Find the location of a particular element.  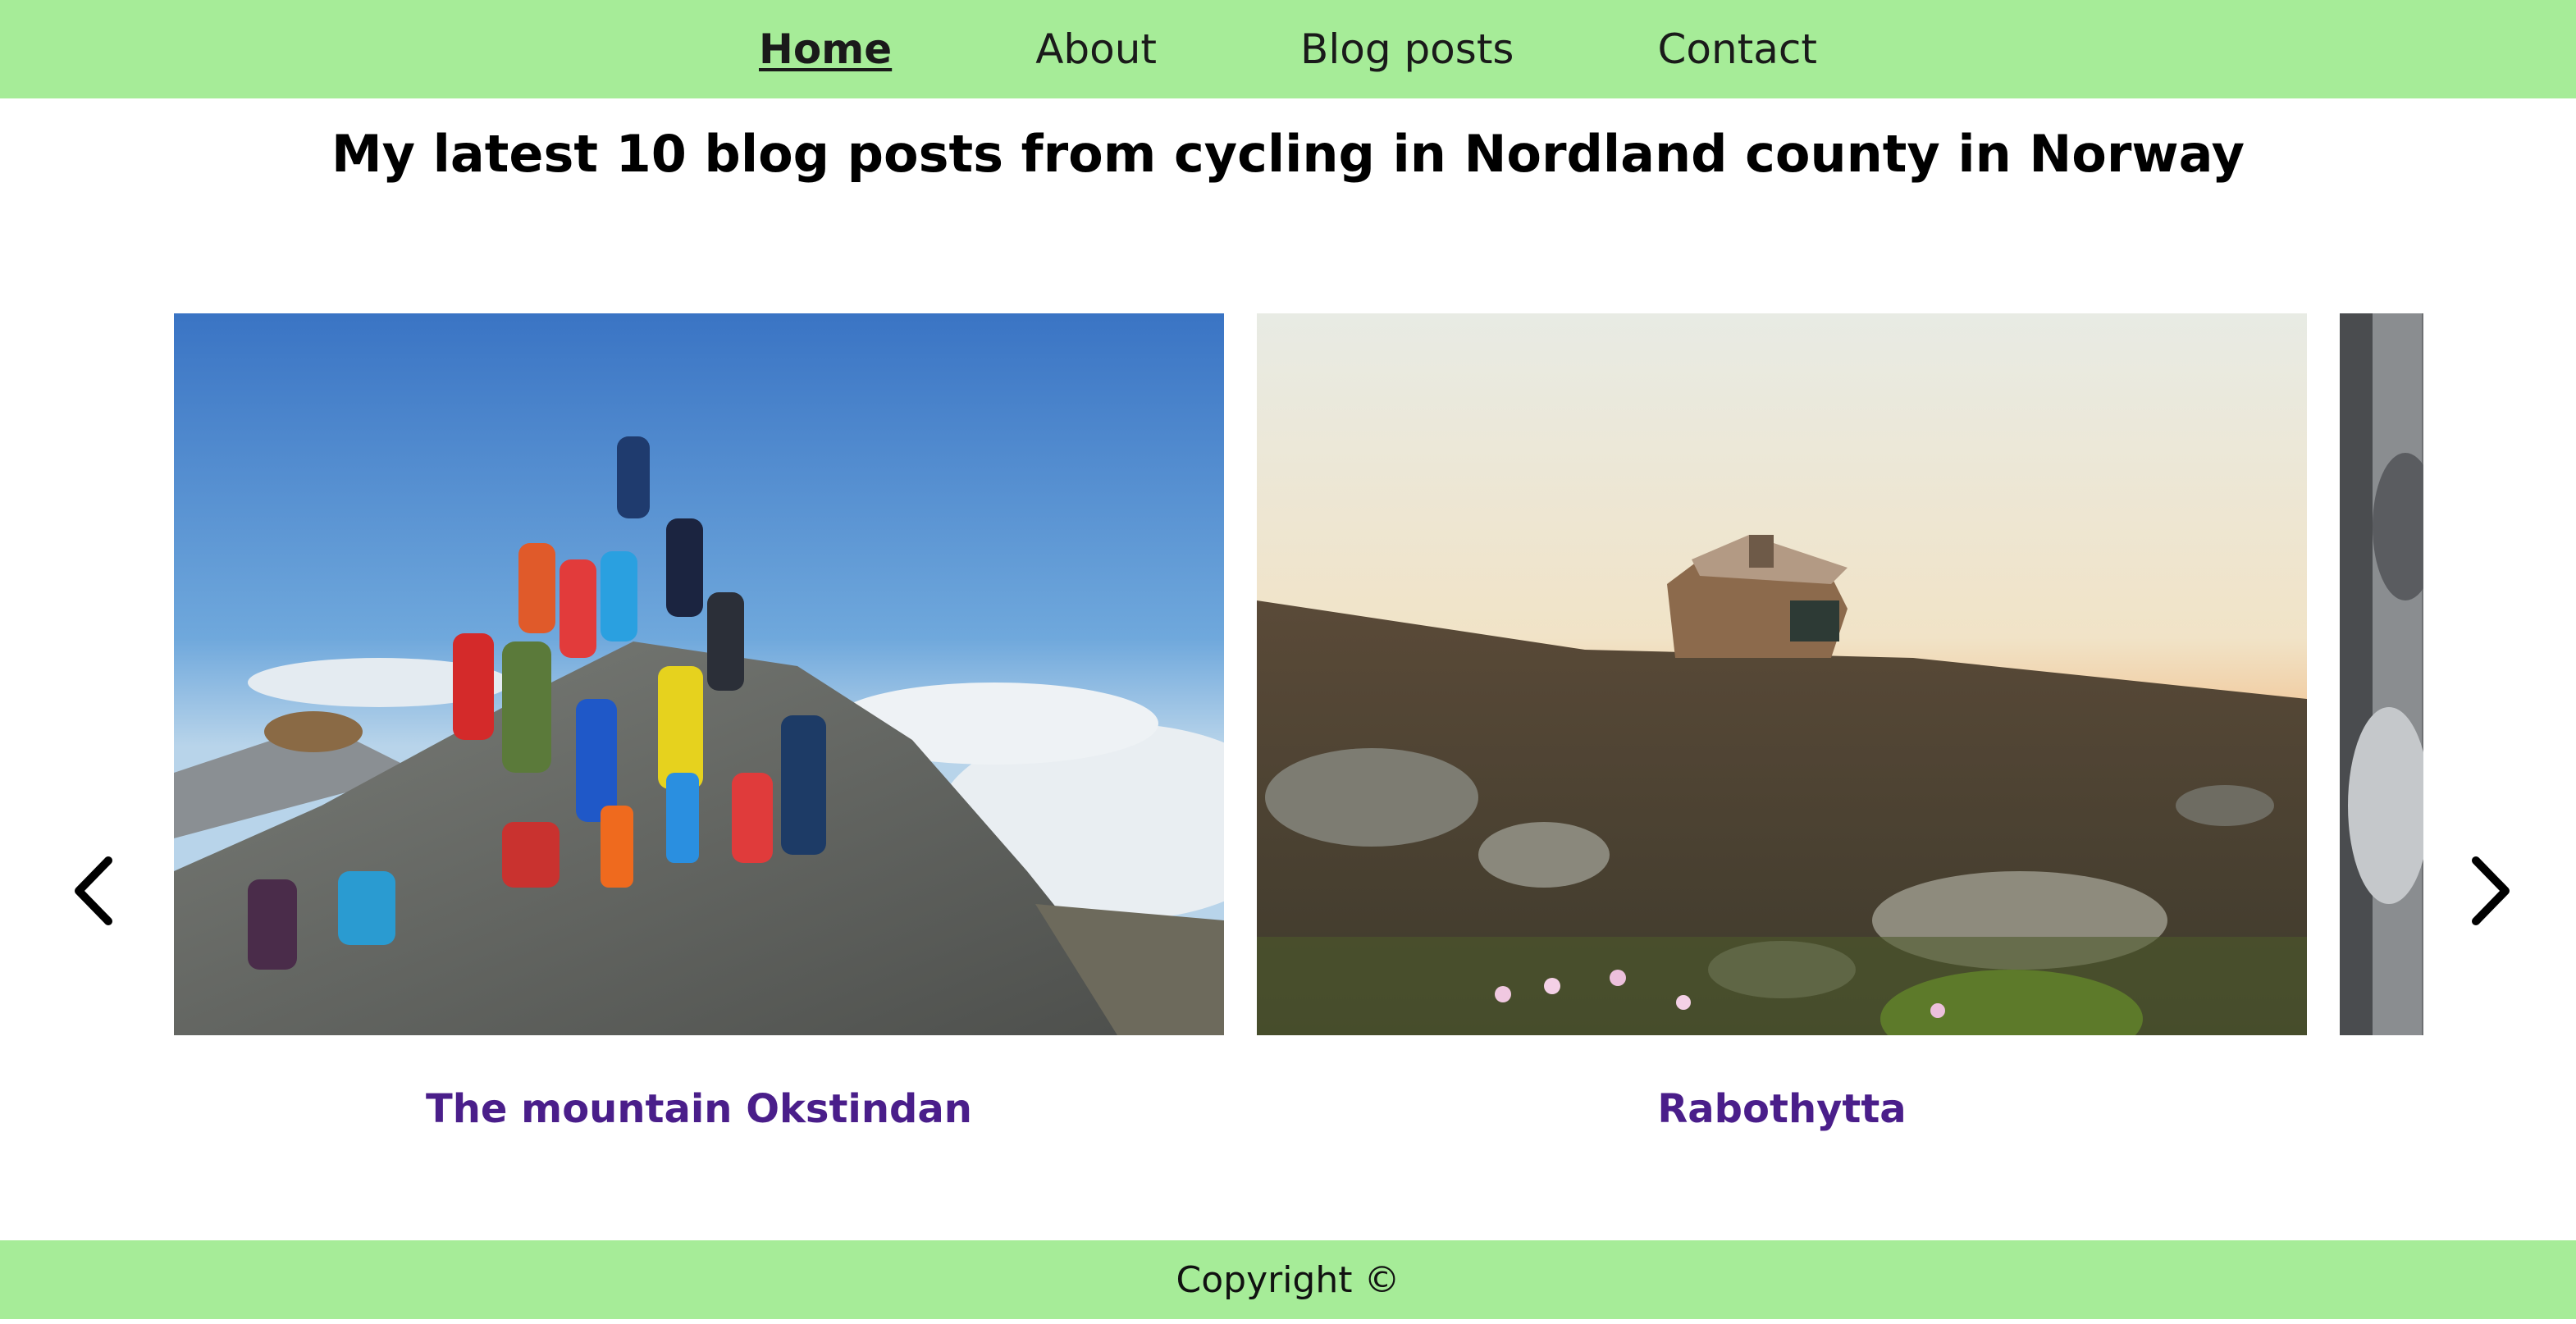

top-navigation: Home About Blog posts Contact is located at coordinates (1288, 49).